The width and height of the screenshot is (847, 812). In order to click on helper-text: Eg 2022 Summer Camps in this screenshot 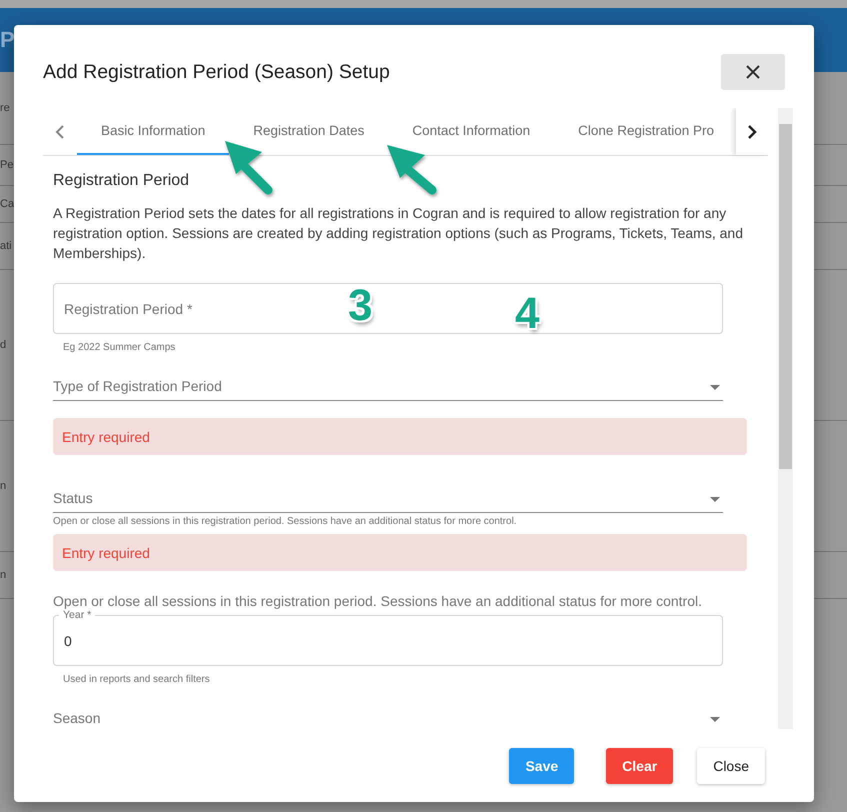, I will do `click(119, 347)`.